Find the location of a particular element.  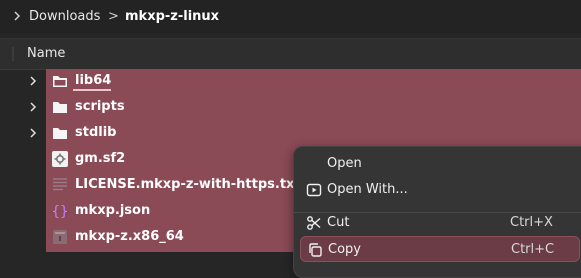

menu-item-open: Open is located at coordinates (440, 164).